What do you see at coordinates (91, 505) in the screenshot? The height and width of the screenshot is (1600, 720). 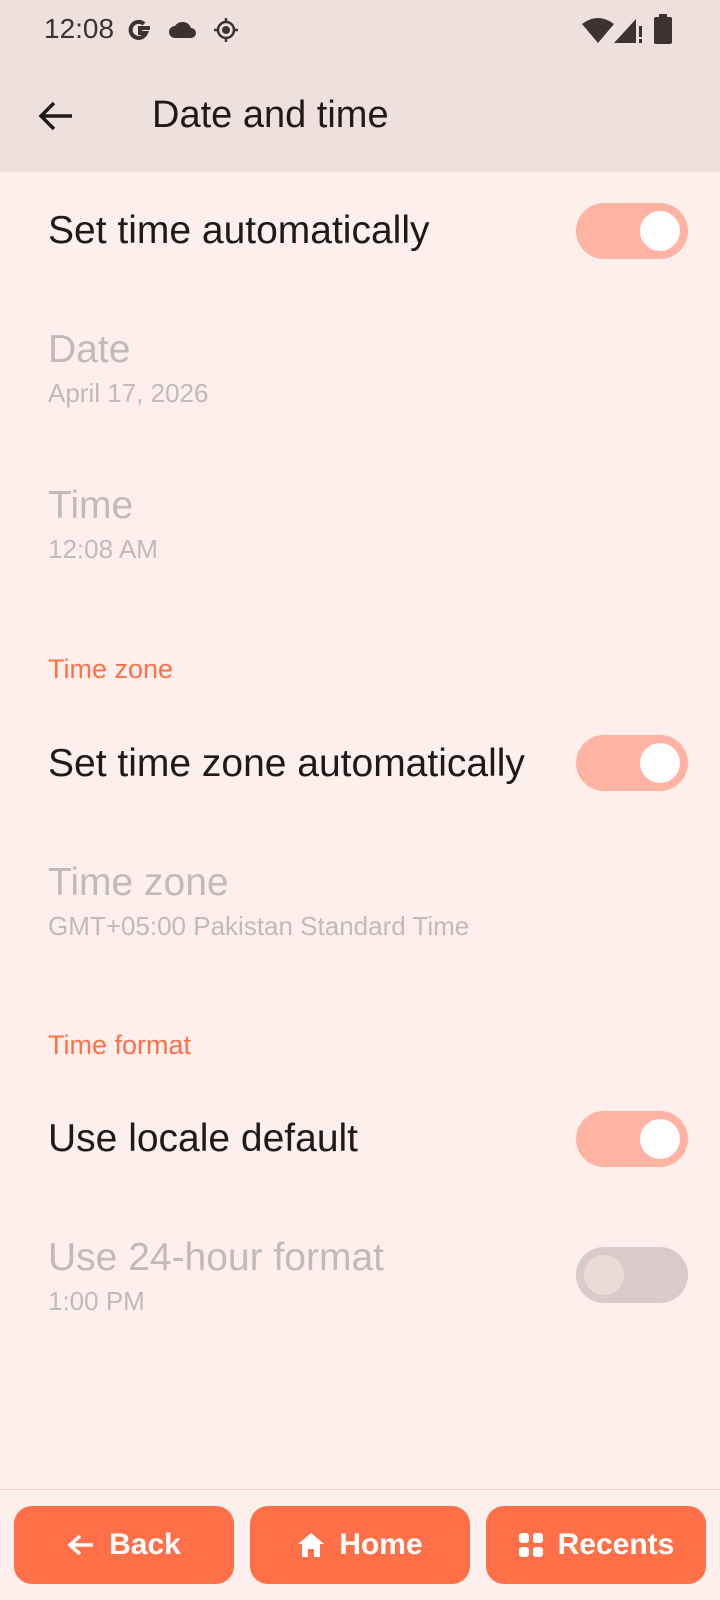 I see `time-label: Time` at bounding box center [91, 505].